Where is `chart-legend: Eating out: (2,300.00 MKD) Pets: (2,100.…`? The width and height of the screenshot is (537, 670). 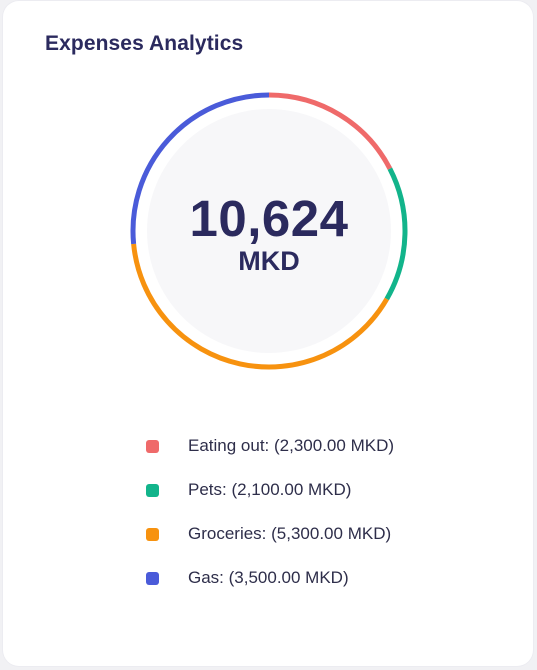 chart-legend: Eating out: (2,300.00 MKD) Pets: (2,100.… is located at coordinates (270, 512).